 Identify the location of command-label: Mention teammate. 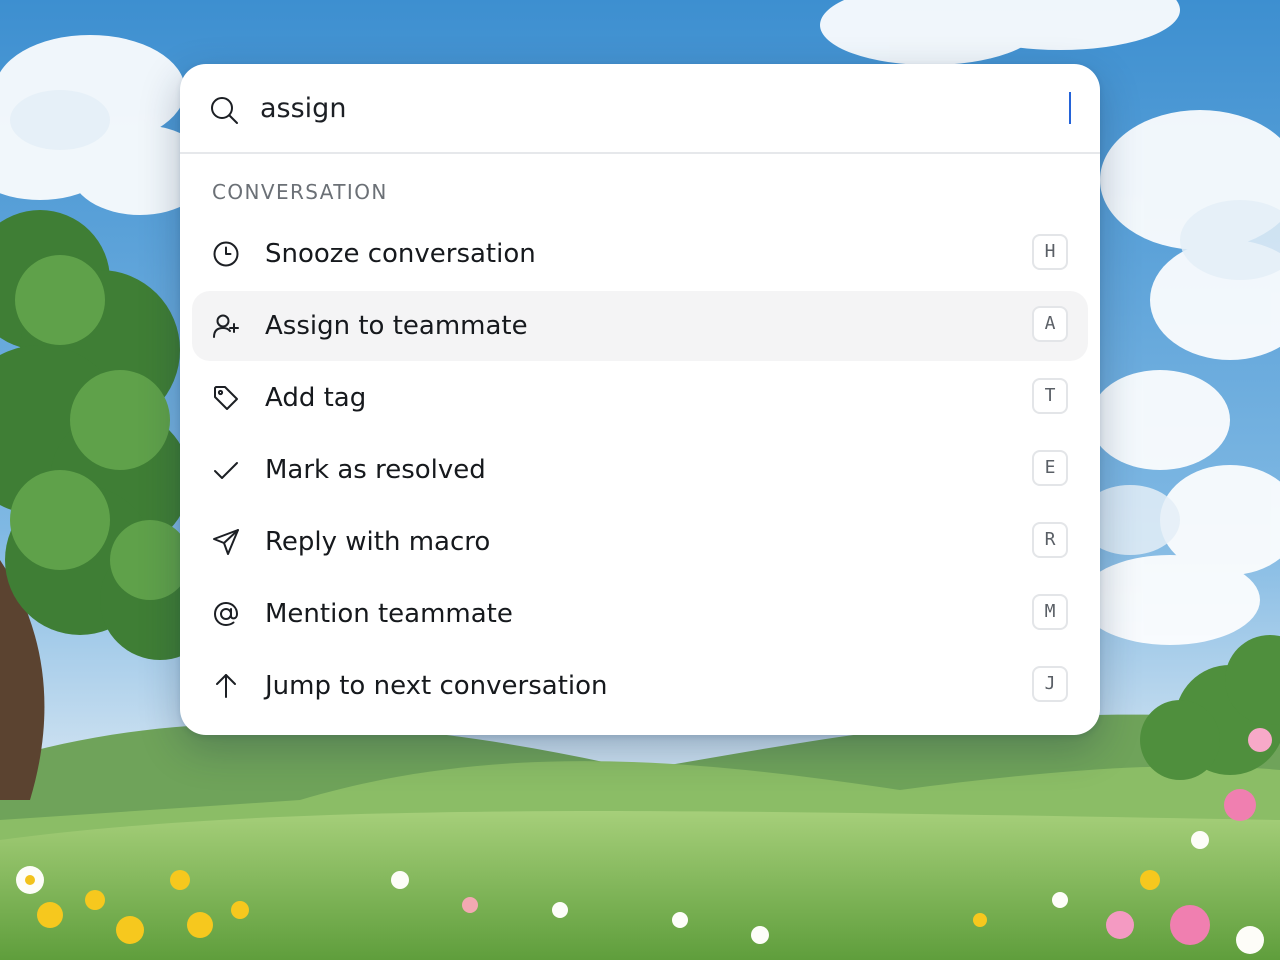
(389, 614).